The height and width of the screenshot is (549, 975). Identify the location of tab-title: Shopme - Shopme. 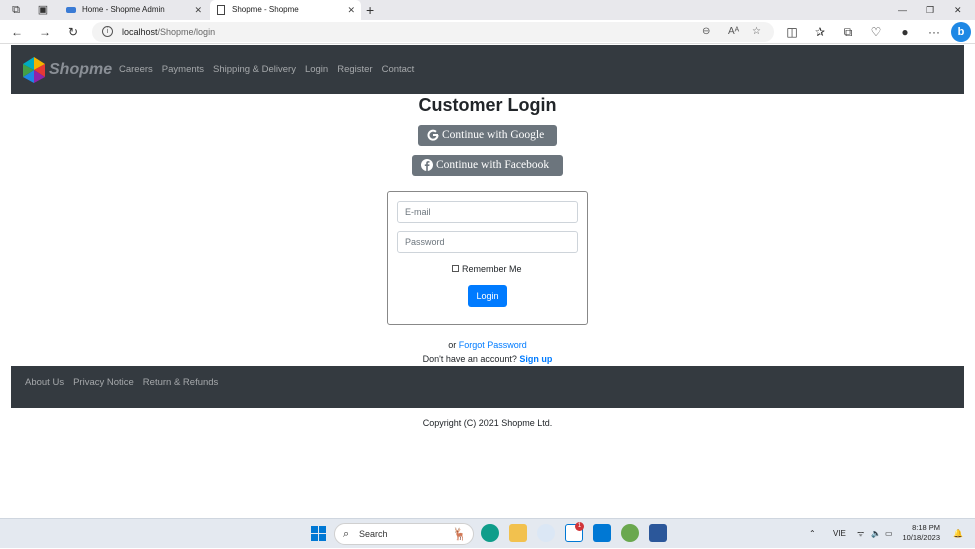
(265, 9).